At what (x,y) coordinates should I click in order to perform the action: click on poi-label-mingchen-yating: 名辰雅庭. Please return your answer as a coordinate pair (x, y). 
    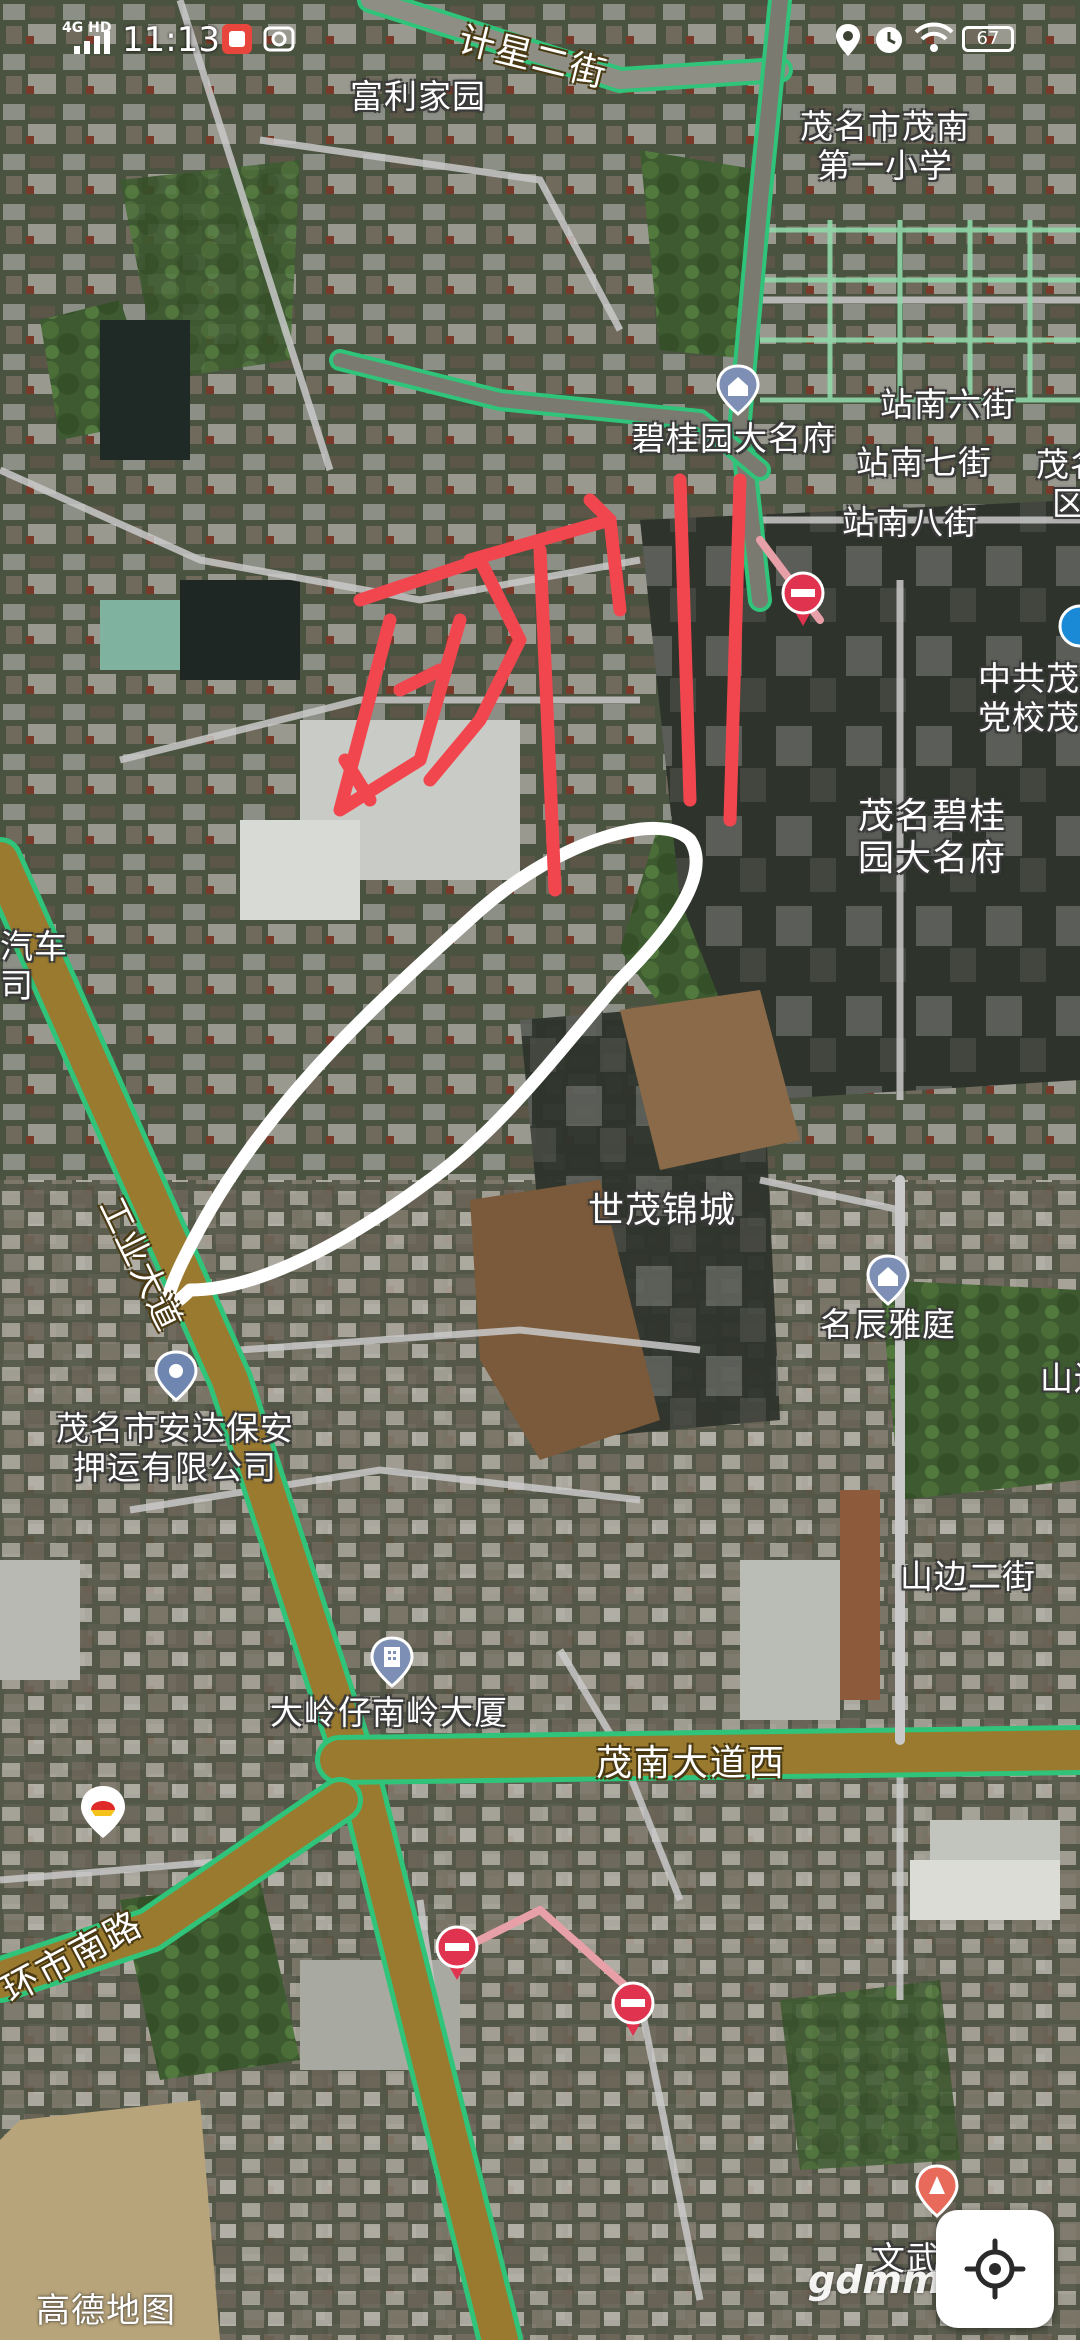
    Looking at the image, I should click on (888, 1325).